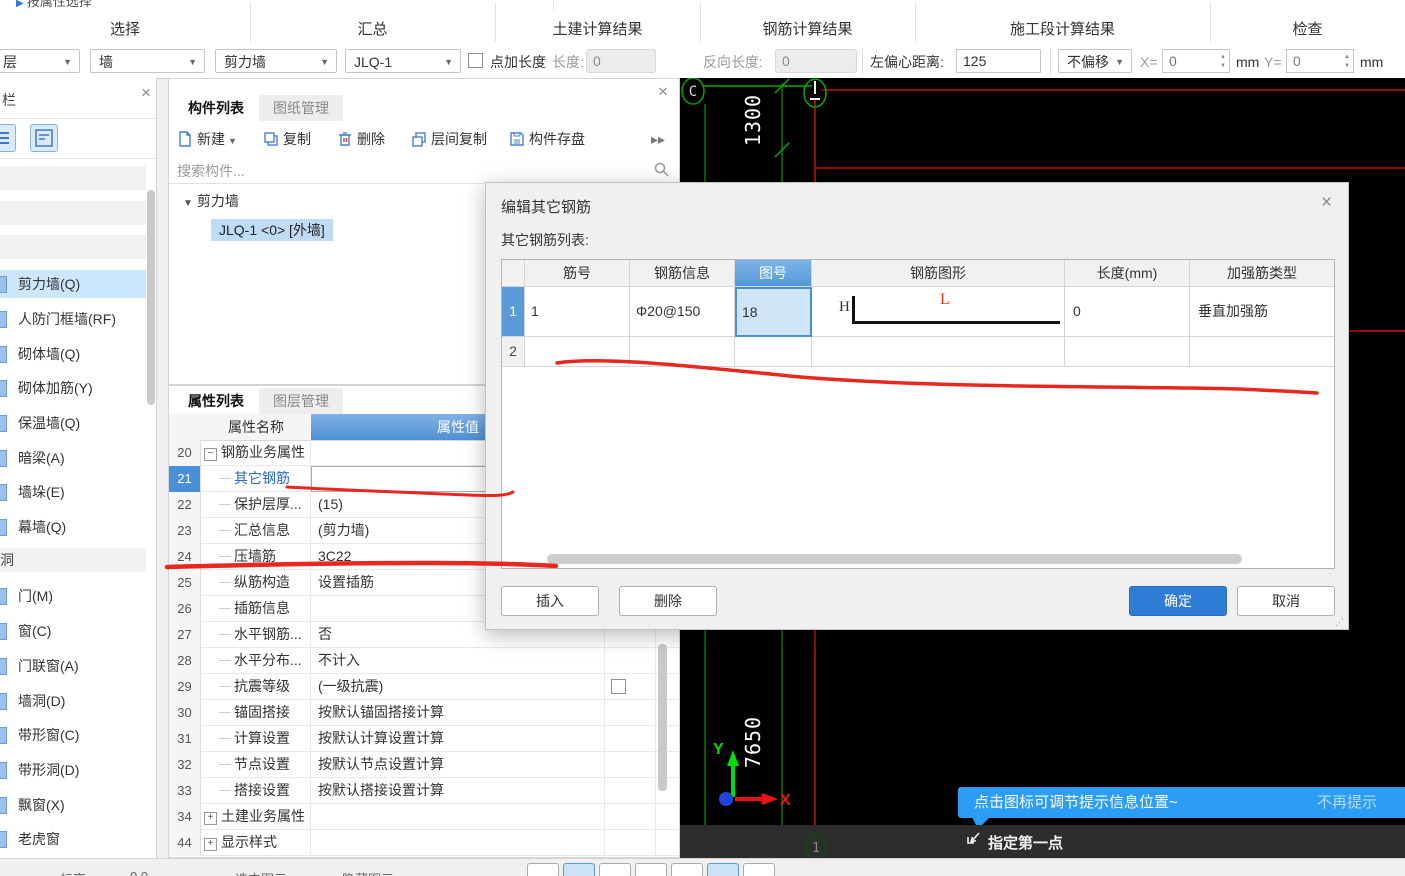 The image size is (1405, 876). What do you see at coordinates (256, 453) in the screenshot?
I see `property-name-cell: − 钢筋业务属性` at bounding box center [256, 453].